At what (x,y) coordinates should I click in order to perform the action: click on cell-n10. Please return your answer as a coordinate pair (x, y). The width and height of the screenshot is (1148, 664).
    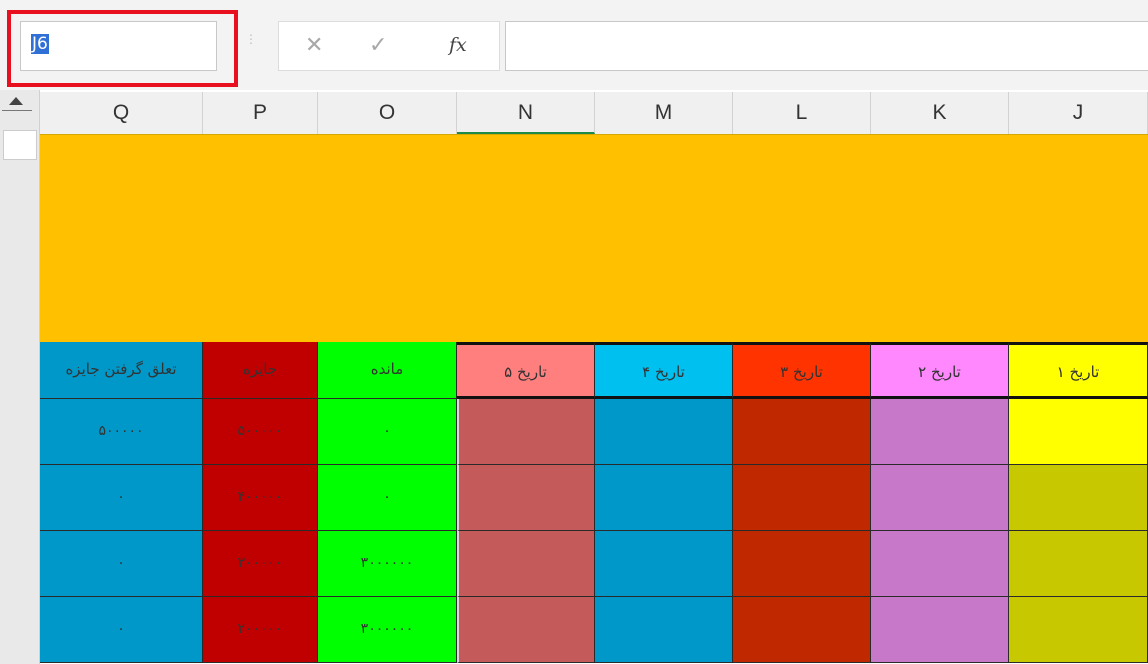
    Looking at the image, I should click on (526, 630).